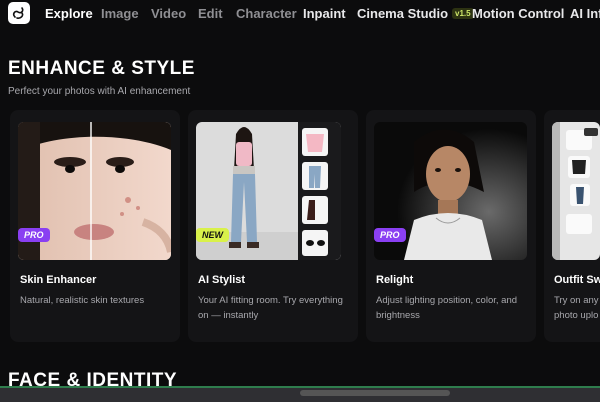 The image size is (600, 402). Describe the element at coordinates (324, 13) in the screenshot. I see `nav-inpaint: Inpaint` at that location.